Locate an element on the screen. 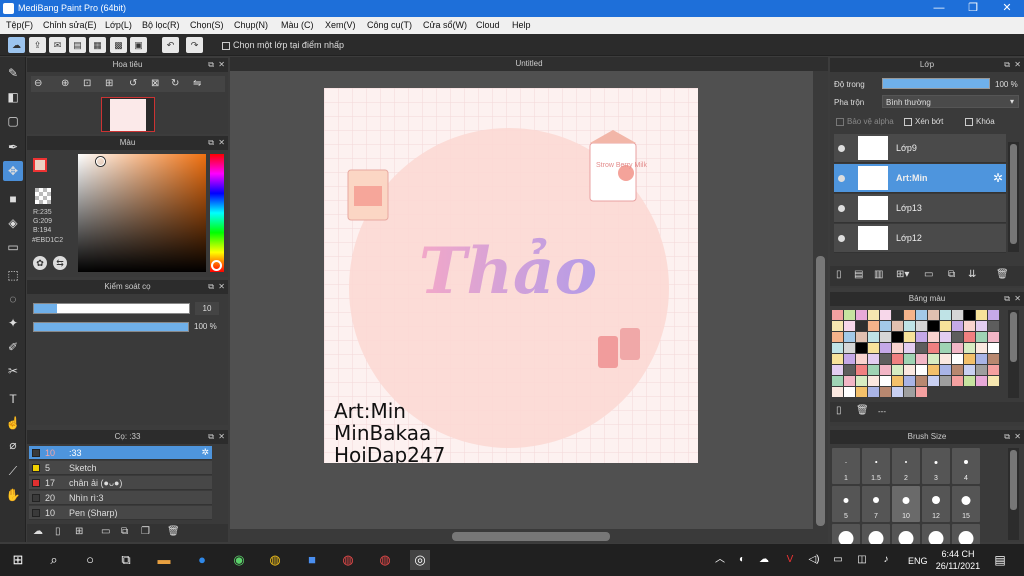  new-1bit-layer-icon: ▥ is located at coordinates (878, 274).